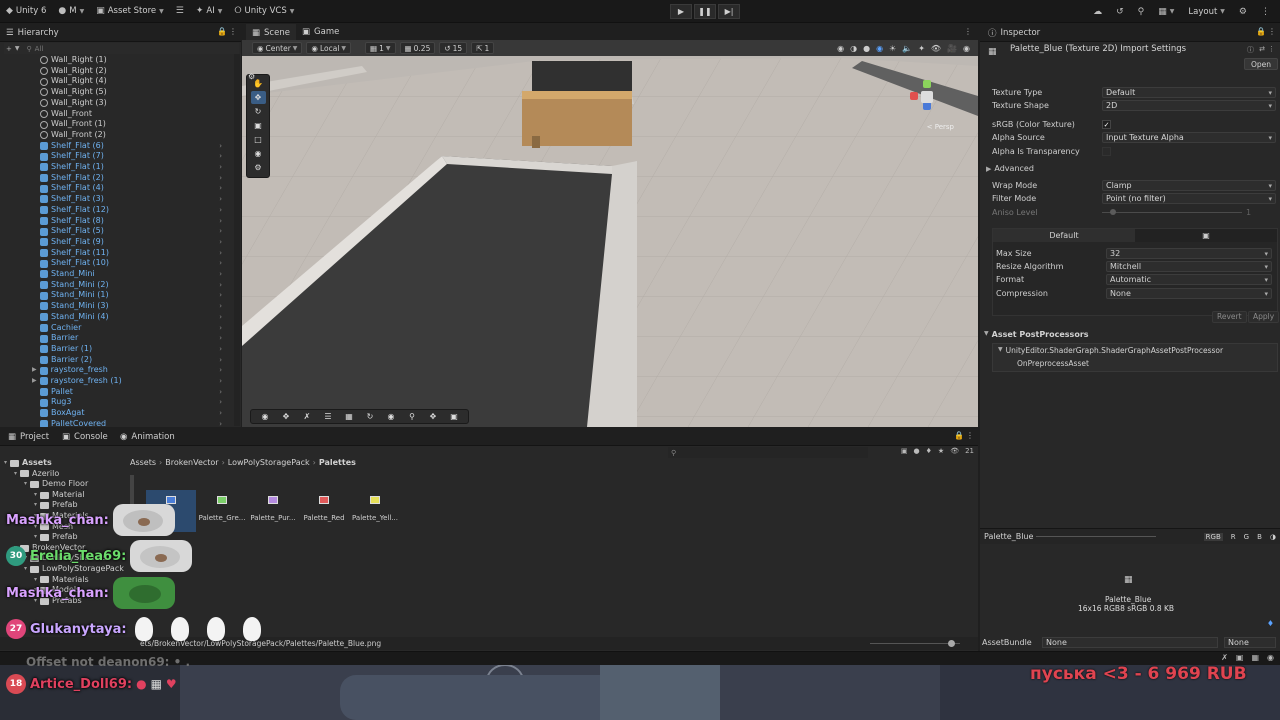  What do you see at coordinates (116, 60) in the screenshot?
I see `hierarchy-item: Wall_Right (1)` at bounding box center [116, 60].